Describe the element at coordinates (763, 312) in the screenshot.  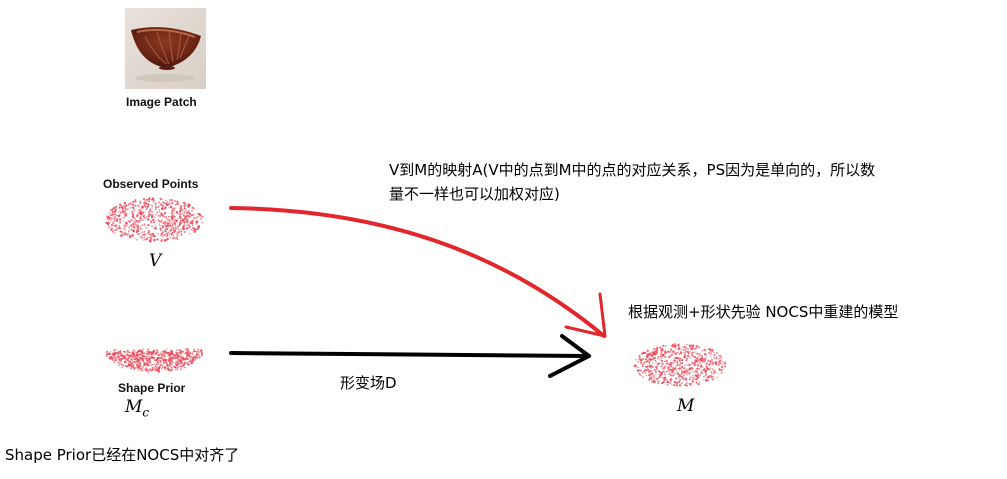
I see `reconstruction-note: 根据观测+形状先验 NOCS中重建的模型` at that location.